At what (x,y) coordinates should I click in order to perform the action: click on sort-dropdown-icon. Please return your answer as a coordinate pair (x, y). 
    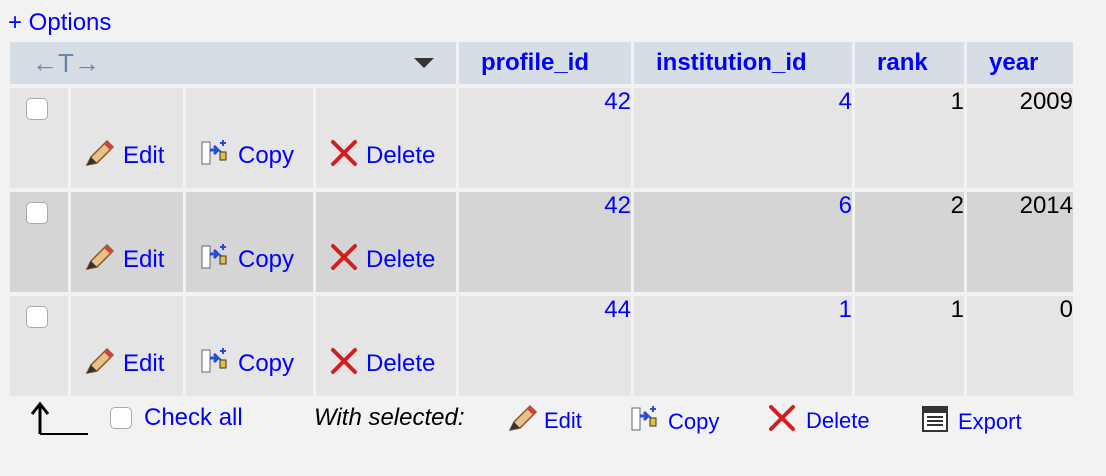
    Looking at the image, I should click on (424, 63).